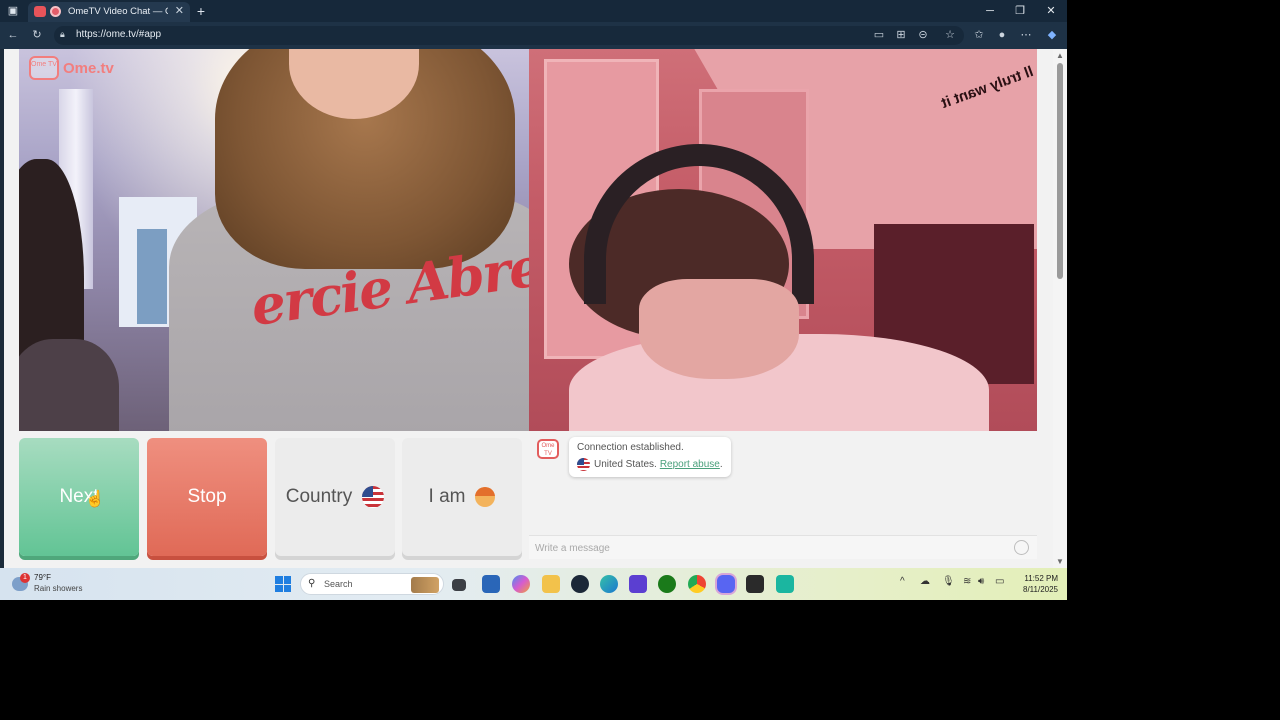 This screenshot has width=1280, height=720. I want to click on hand-cursor-icon: ☝, so click(95, 499).